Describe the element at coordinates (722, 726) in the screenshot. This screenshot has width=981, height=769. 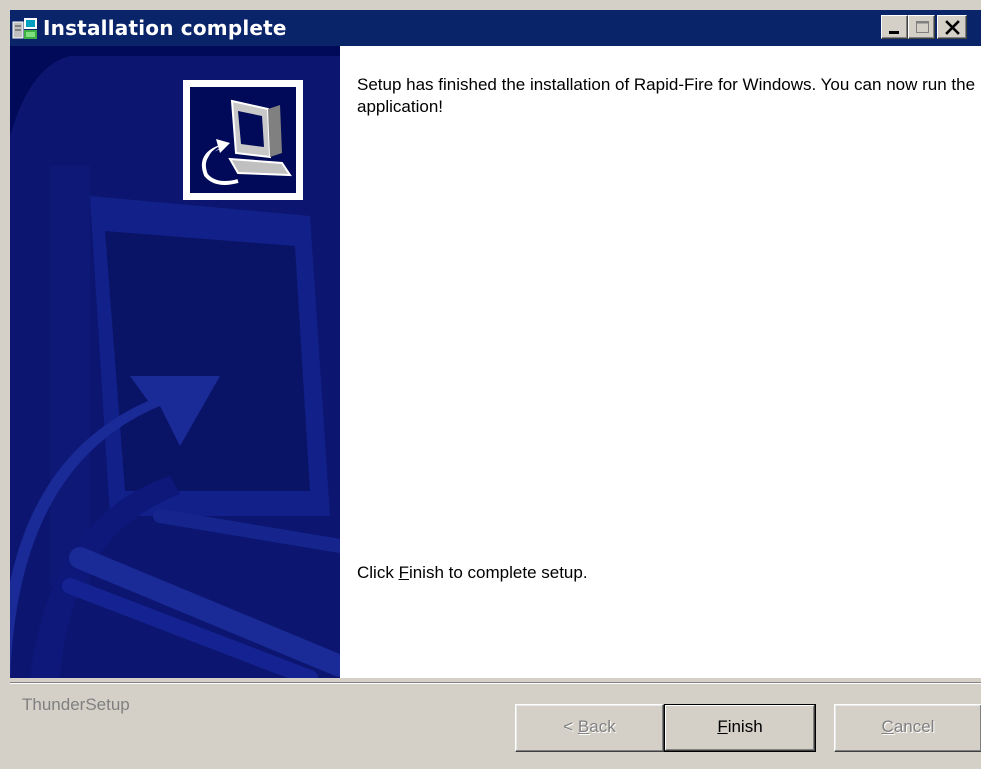
I see `finish-button-accelerator: F` at that location.